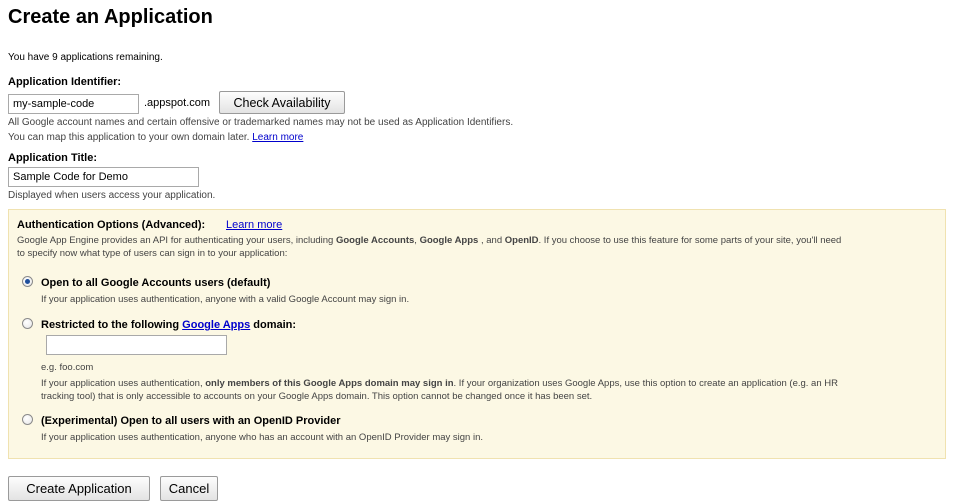 The image size is (954, 501). Describe the element at coordinates (111, 225) in the screenshot. I see `authentication-options-heading: Authentication Options (Advanced):` at that location.